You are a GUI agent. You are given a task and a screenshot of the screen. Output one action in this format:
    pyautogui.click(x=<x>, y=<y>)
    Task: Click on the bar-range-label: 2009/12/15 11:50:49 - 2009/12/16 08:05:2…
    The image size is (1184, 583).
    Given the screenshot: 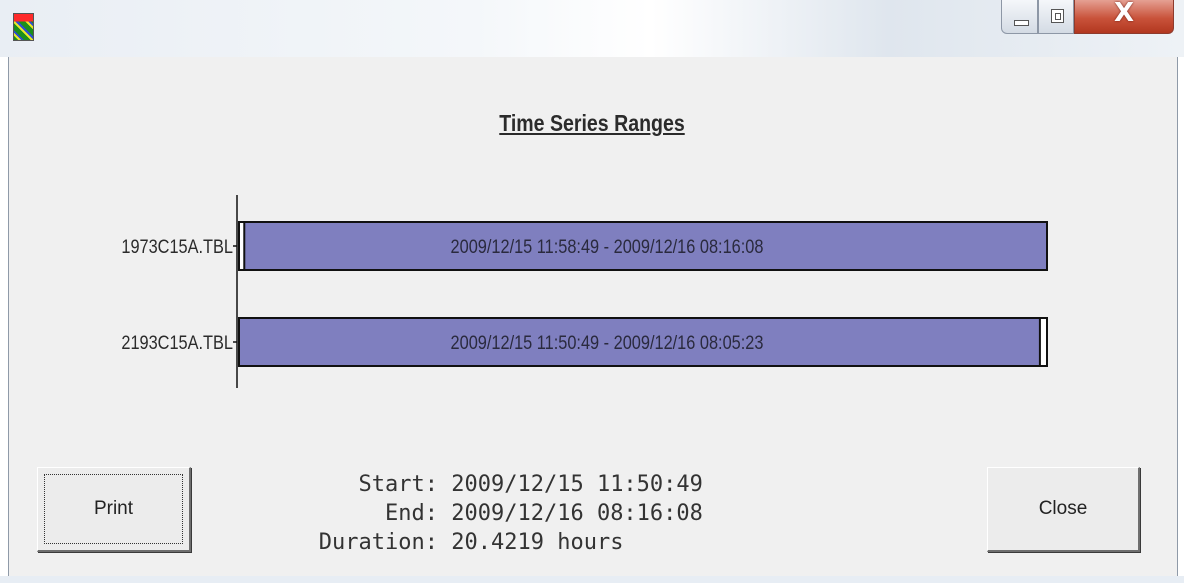 What is the action you would take?
    pyautogui.click(x=607, y=342)
    